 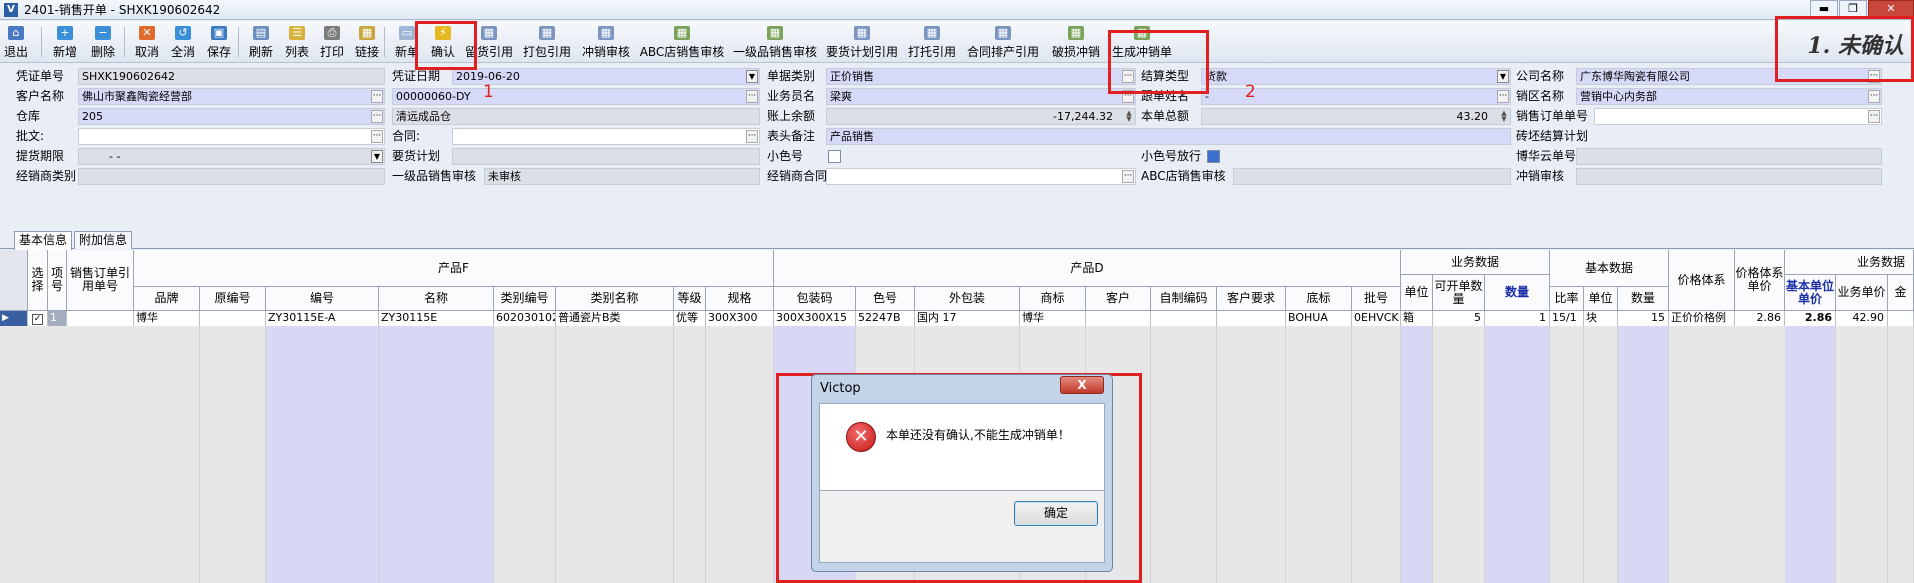 What do you see at coordinates (147, 42) in the screenshot?
I see `toolbar-button-cancel: ✕ 取消` at bounding box center [147, 42].